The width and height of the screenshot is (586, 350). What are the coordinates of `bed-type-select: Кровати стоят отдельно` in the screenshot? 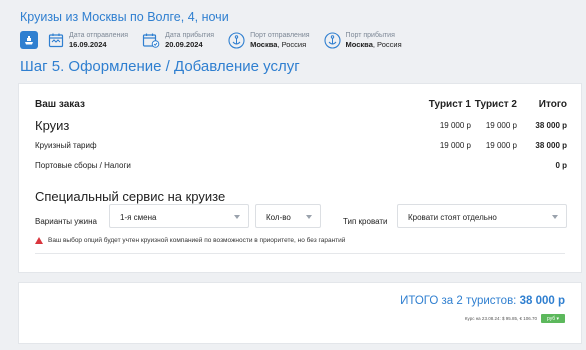 It's located at (482, 216).